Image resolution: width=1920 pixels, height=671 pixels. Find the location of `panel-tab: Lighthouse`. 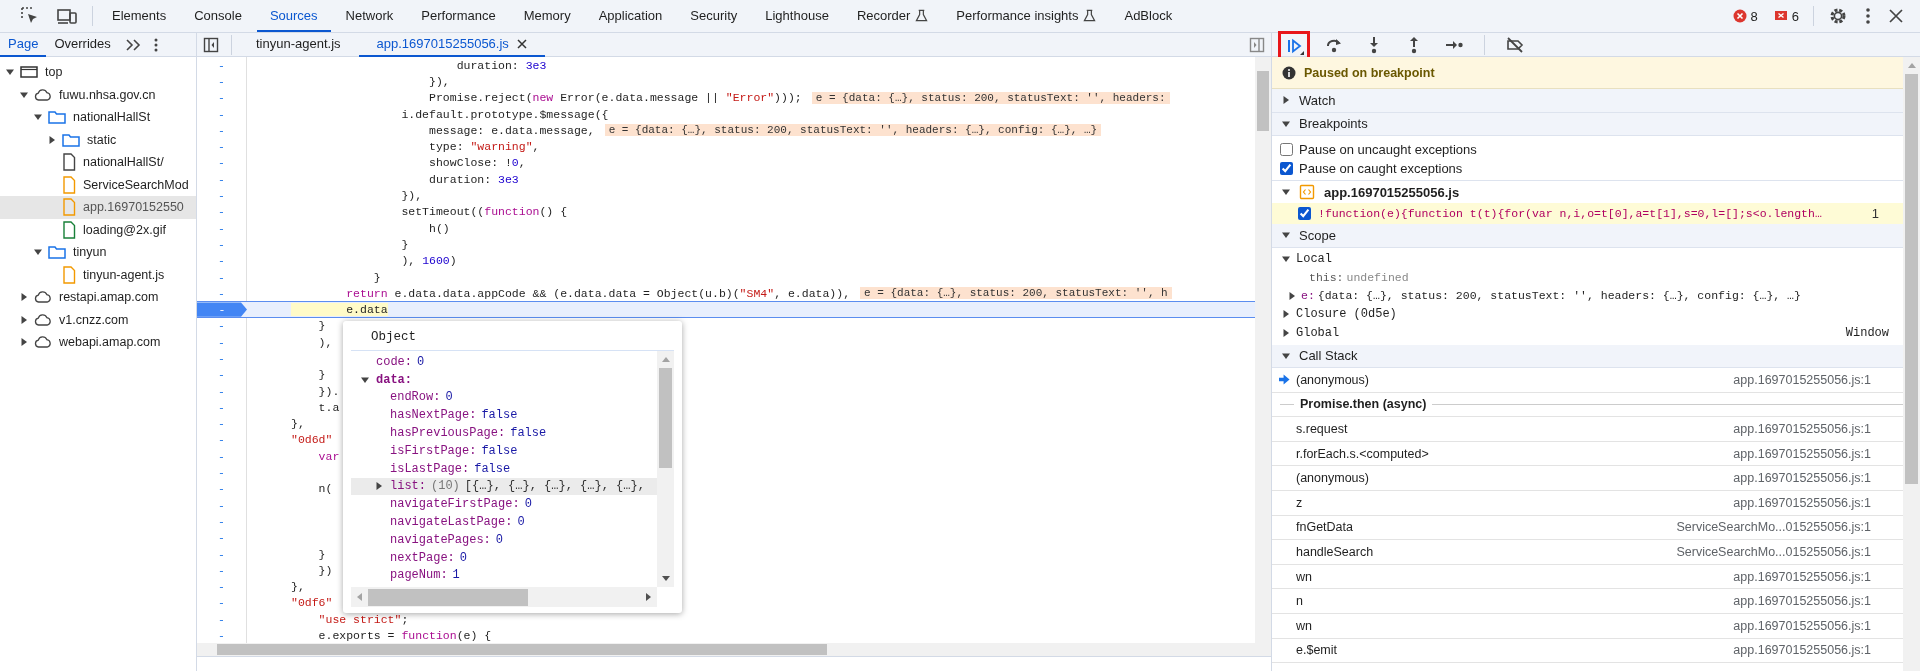

panel-tab: Lighthouse is located at coordinates (797, 16).